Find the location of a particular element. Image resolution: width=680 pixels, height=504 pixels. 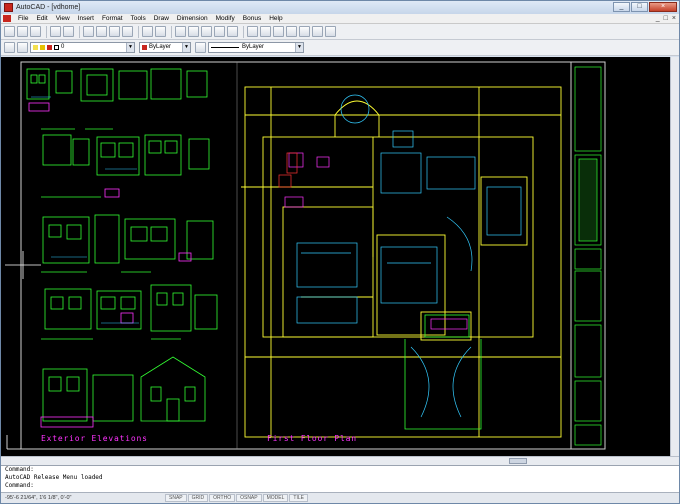

doc-restore-button: □ is located at coordinates (666, 18).